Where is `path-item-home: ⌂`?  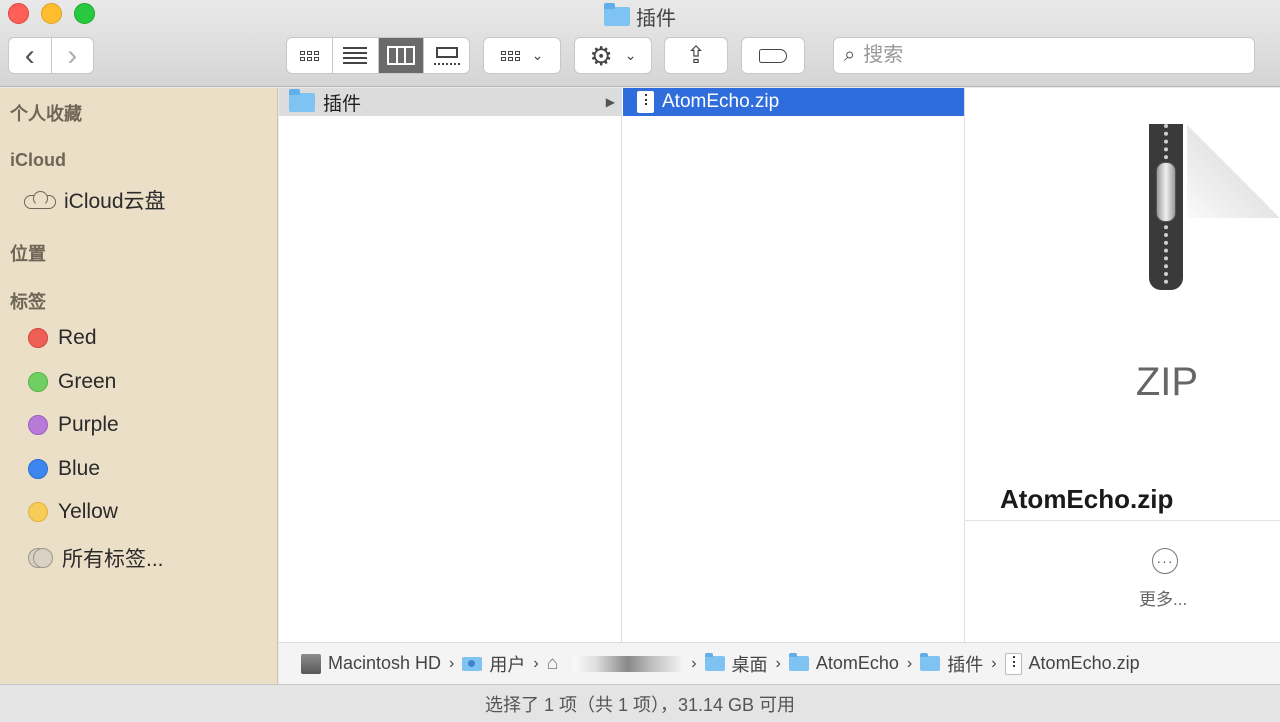 path-item-home: ⌂ is located at coordinates (615, 663).